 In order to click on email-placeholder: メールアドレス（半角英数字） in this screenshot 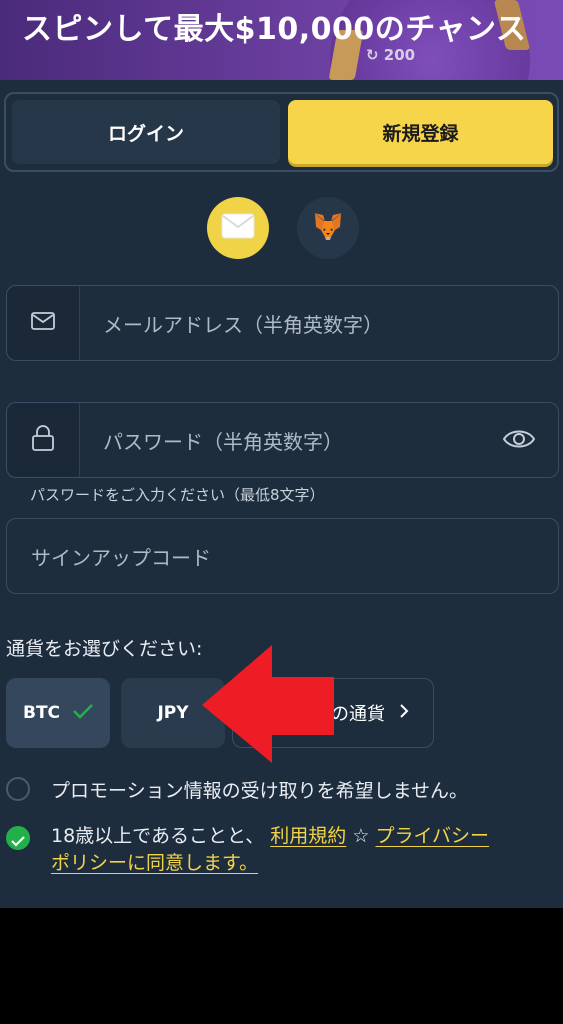, I will do `click(243, 324)`.